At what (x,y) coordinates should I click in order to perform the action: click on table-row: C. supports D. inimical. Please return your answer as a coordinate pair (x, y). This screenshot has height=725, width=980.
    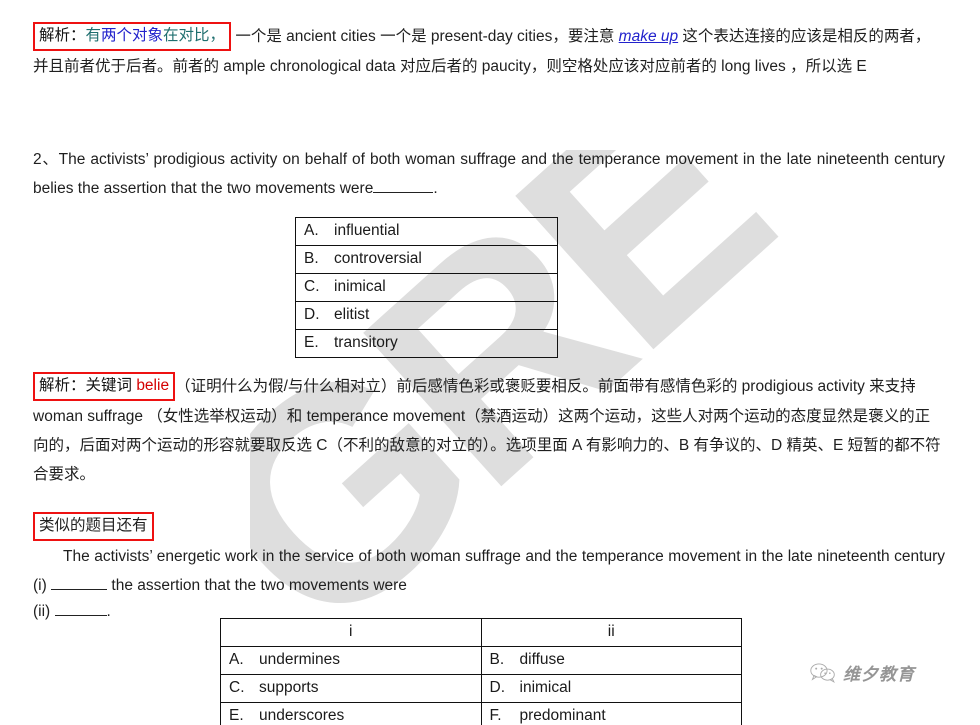
    Looking at the image, I should click on (481, 688).